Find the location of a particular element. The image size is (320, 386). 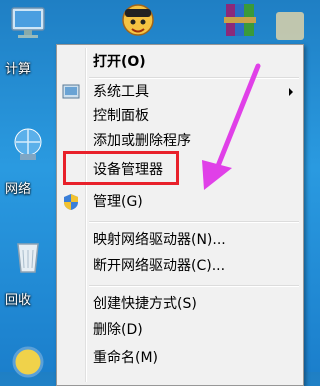

desktop-icon-archive is located at coordinates (240, 20).